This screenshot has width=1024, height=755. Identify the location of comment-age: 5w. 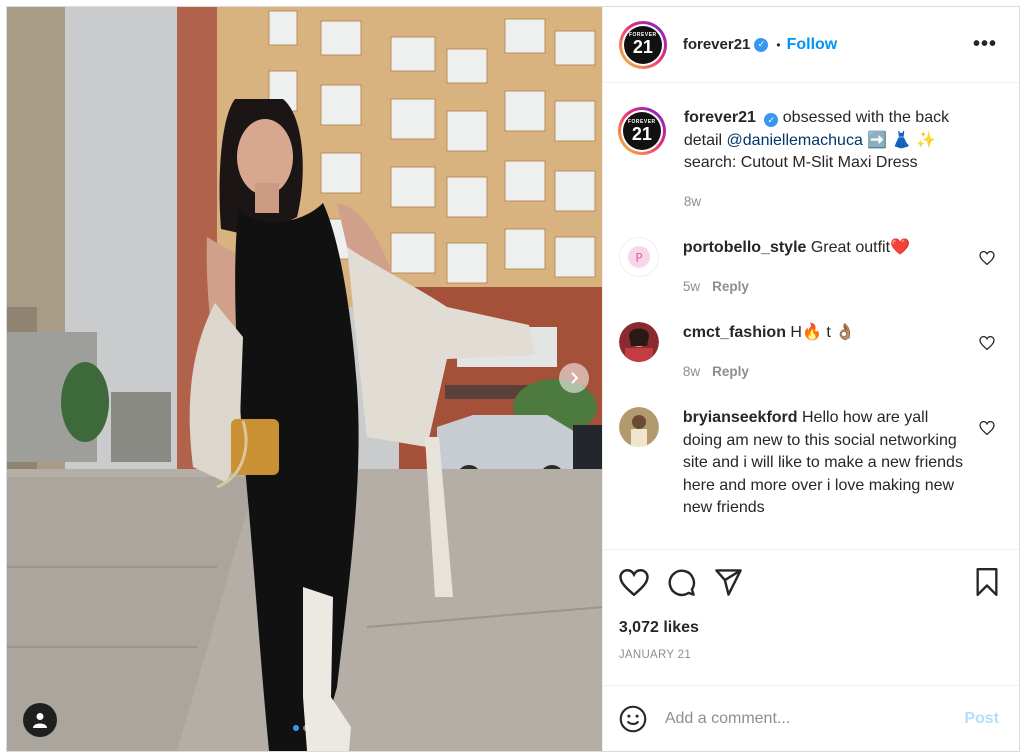
(691, 286).